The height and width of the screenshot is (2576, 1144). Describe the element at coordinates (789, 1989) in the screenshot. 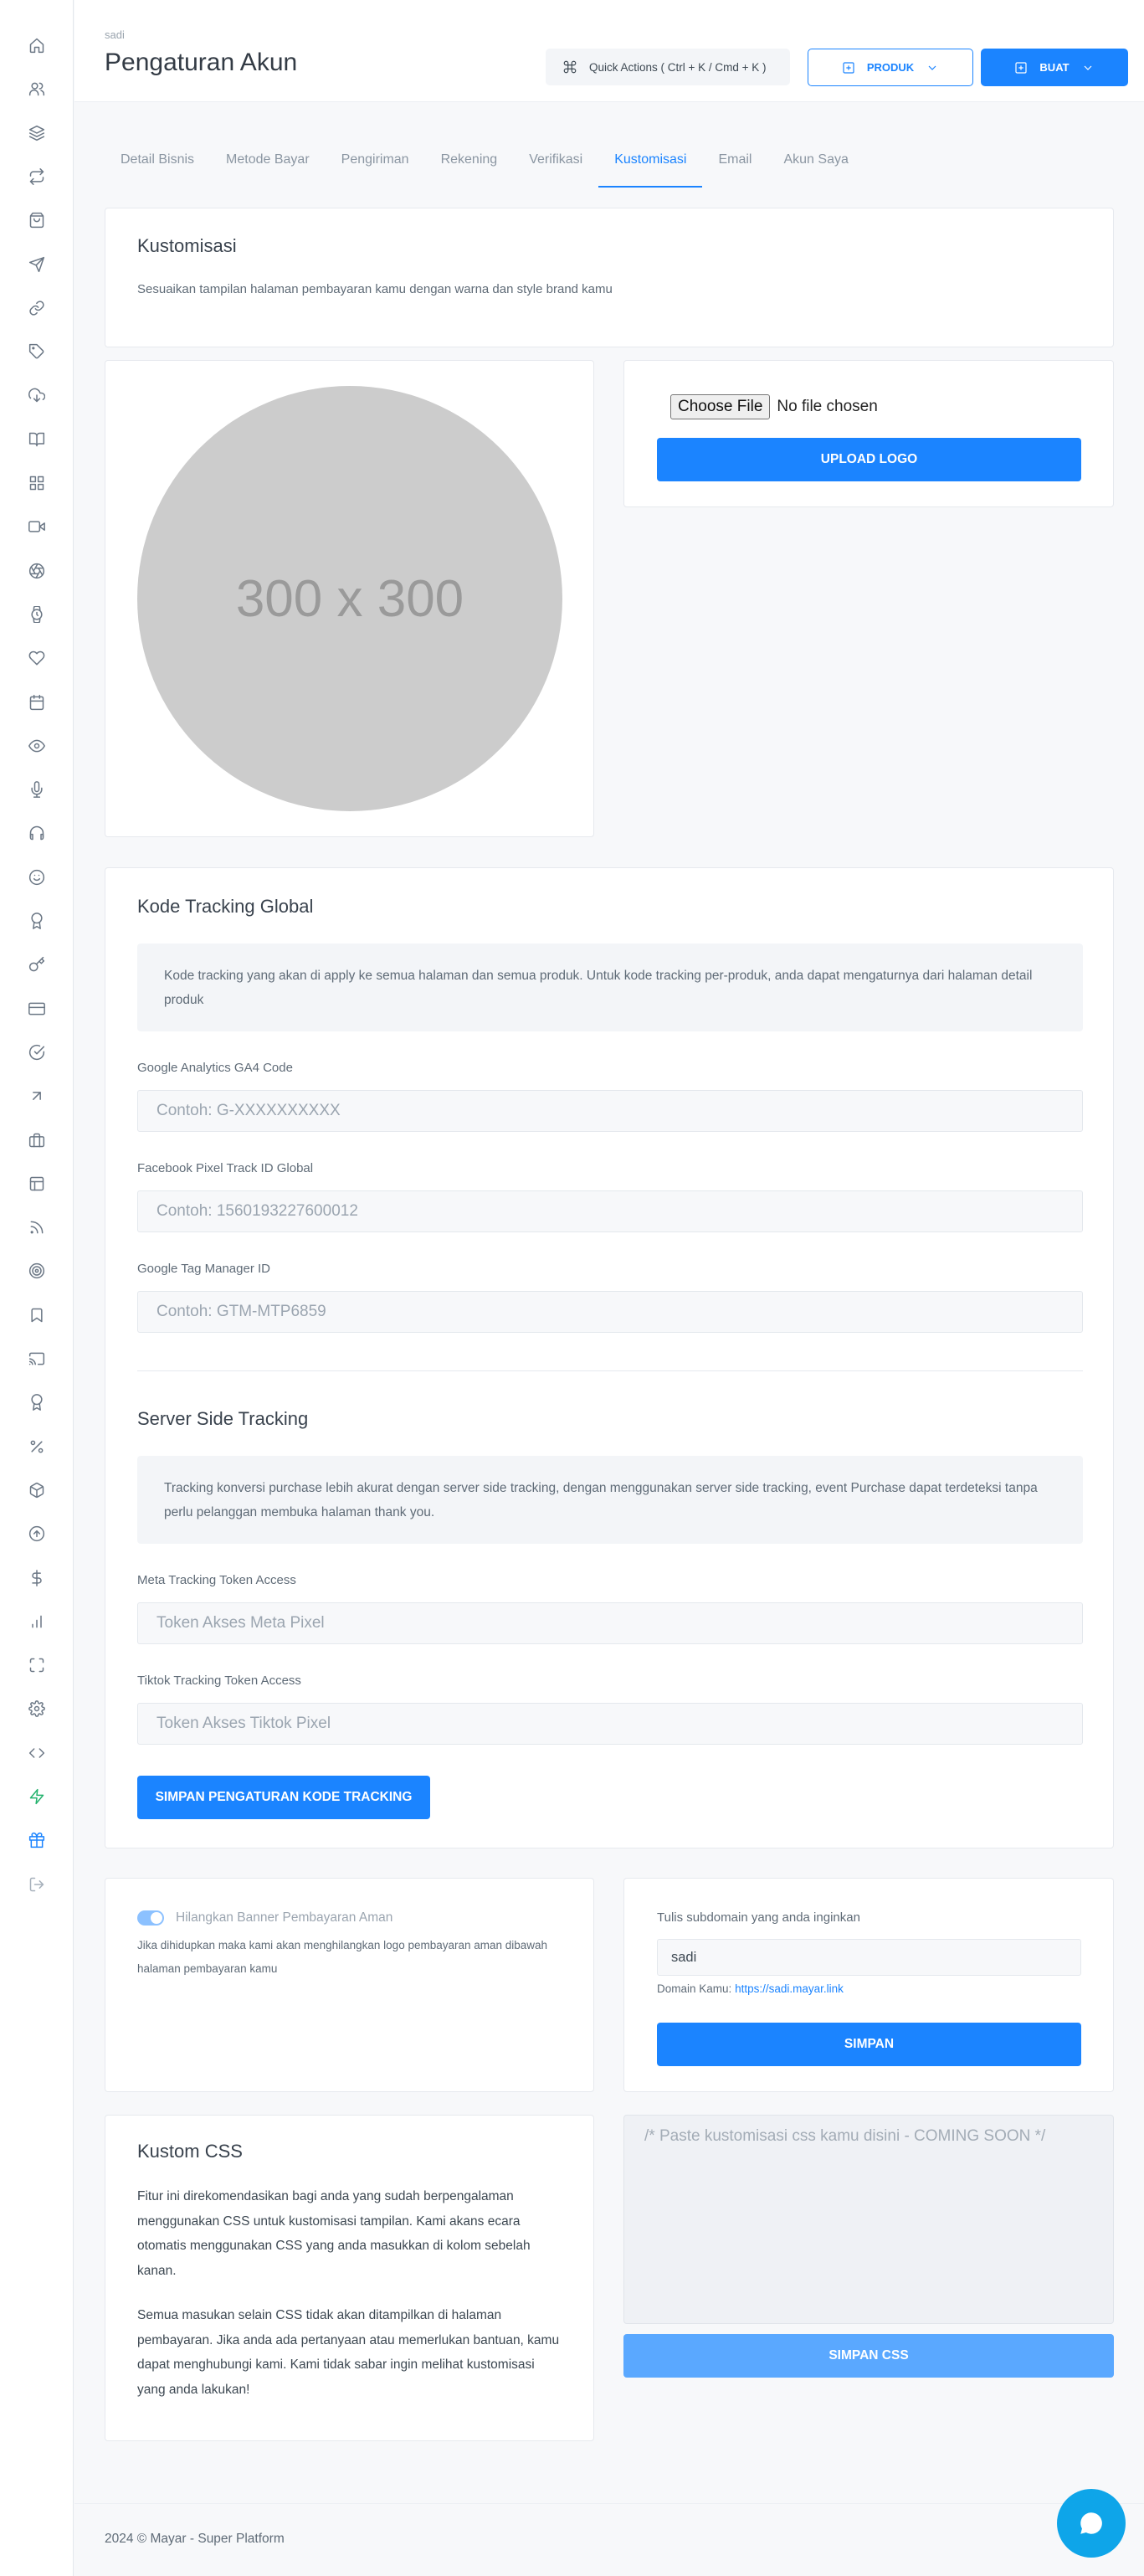

I see `domain-link: https://sadi.mayar.link` at that location.